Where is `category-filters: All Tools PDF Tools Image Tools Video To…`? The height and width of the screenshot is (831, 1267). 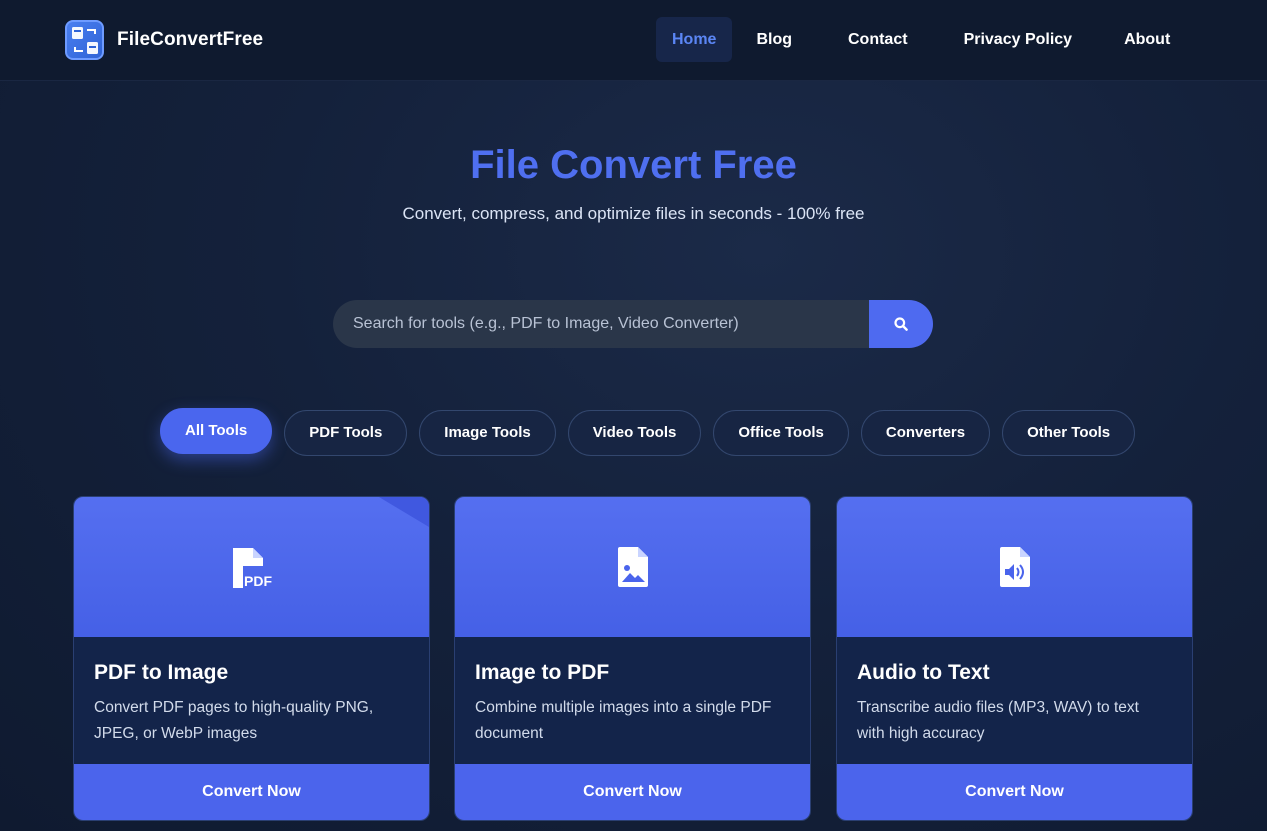 category-filters: All Tools PDF Tools Image Tools Video To… is located at coordinates (653, 432).